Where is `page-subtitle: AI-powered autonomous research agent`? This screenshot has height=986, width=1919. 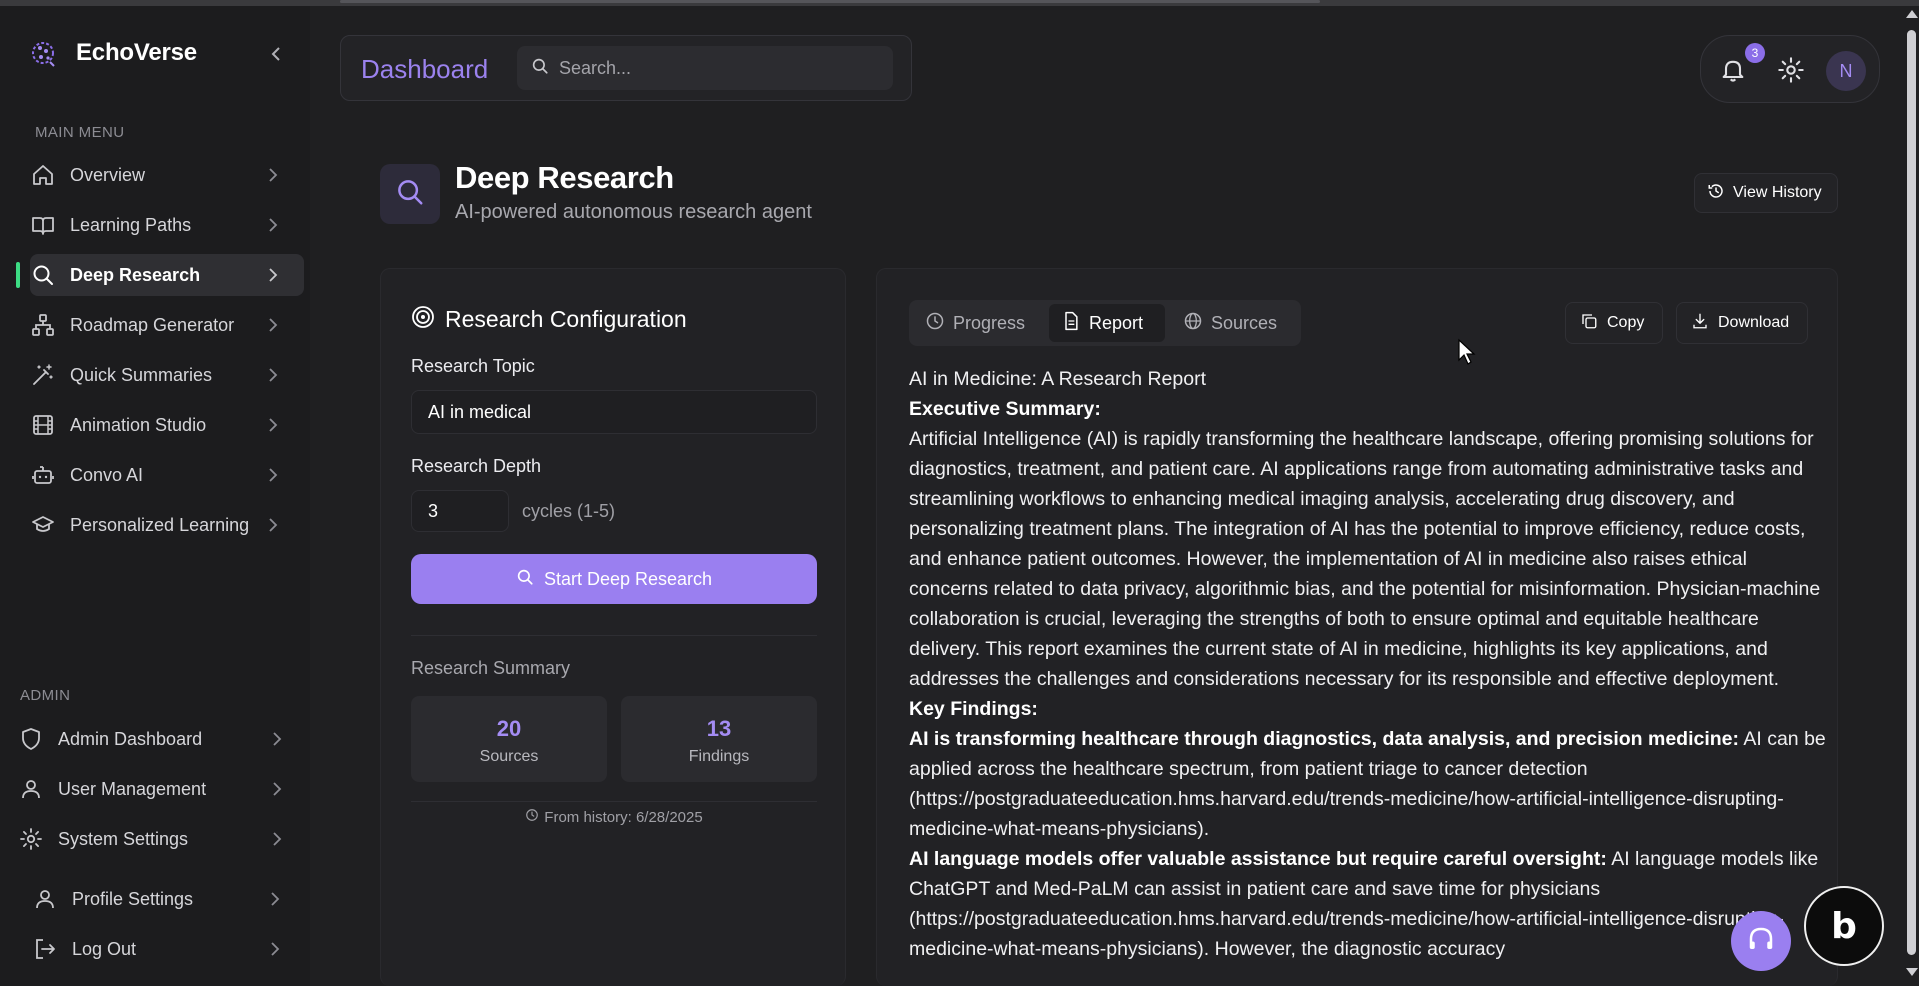
page-subtitle: AI-powered autonomous research agent is located at coordinates (633, 212).